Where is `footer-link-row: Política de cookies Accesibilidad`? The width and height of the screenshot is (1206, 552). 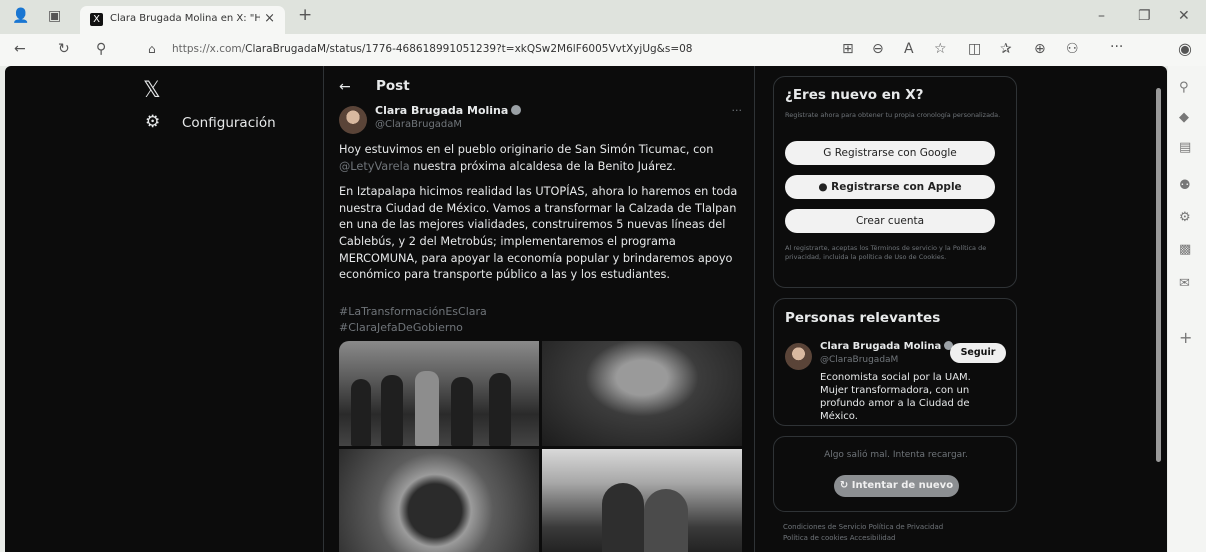 footer-link-row: Política de cookies Accesibilidad is located at coordinates (898, 538).